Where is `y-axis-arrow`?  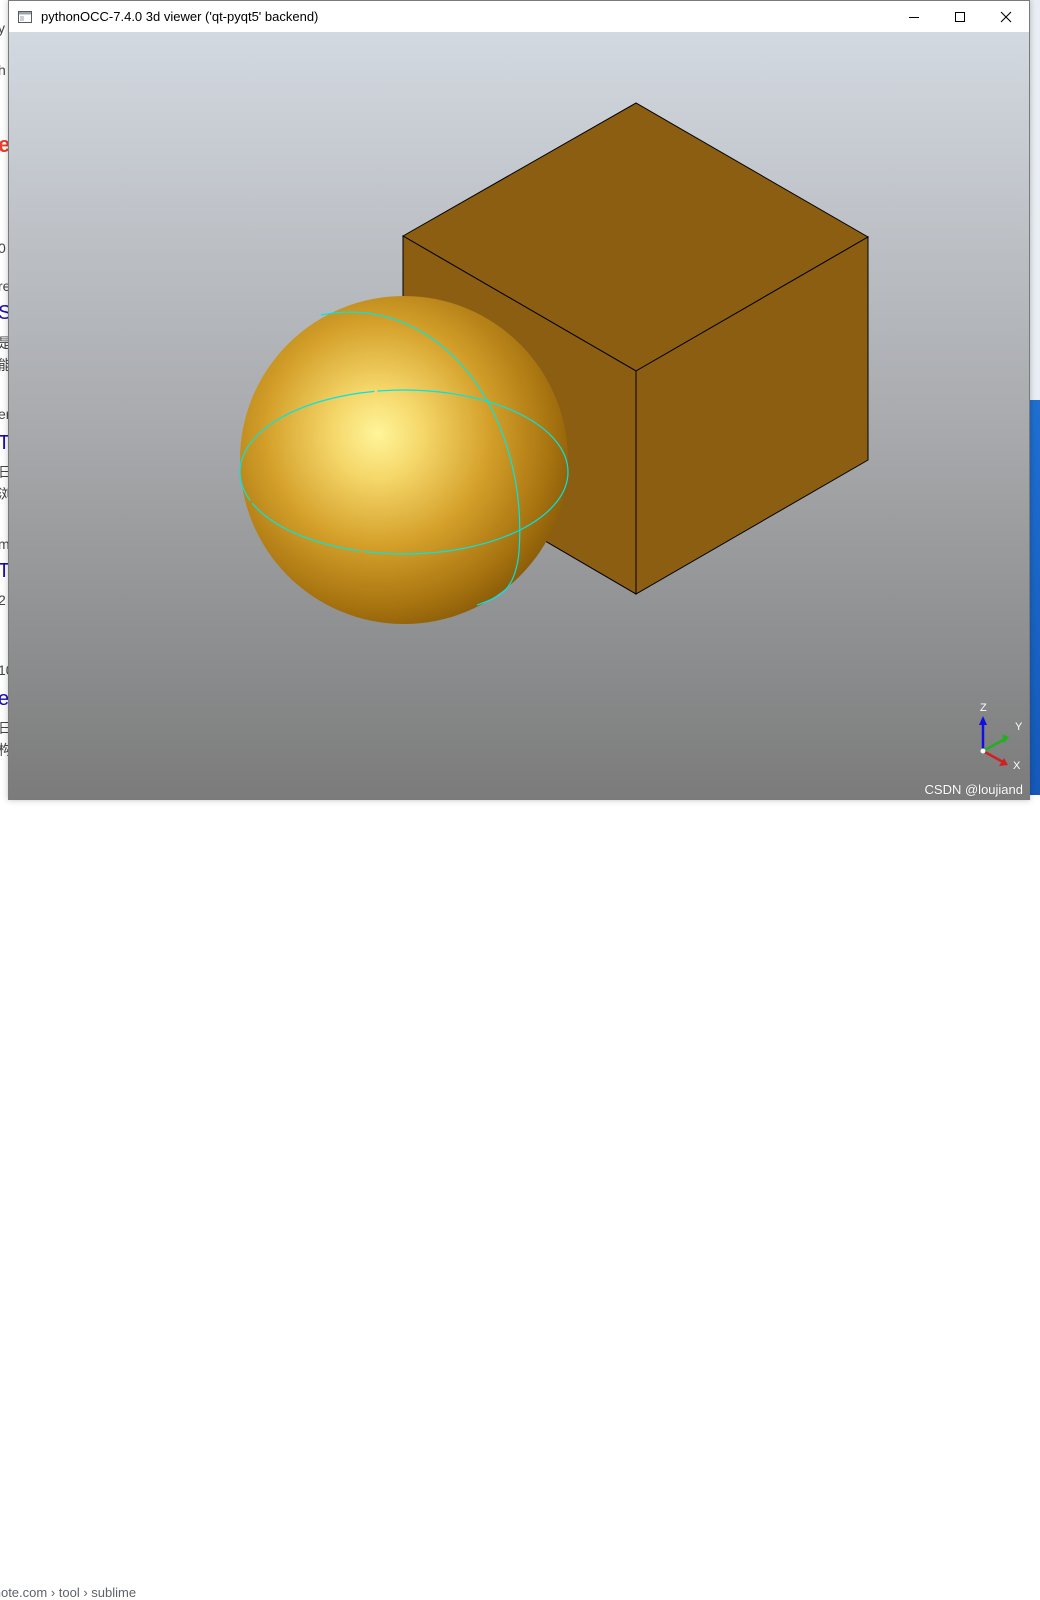 y-axis-arrow is located at coordinates (994, 745).